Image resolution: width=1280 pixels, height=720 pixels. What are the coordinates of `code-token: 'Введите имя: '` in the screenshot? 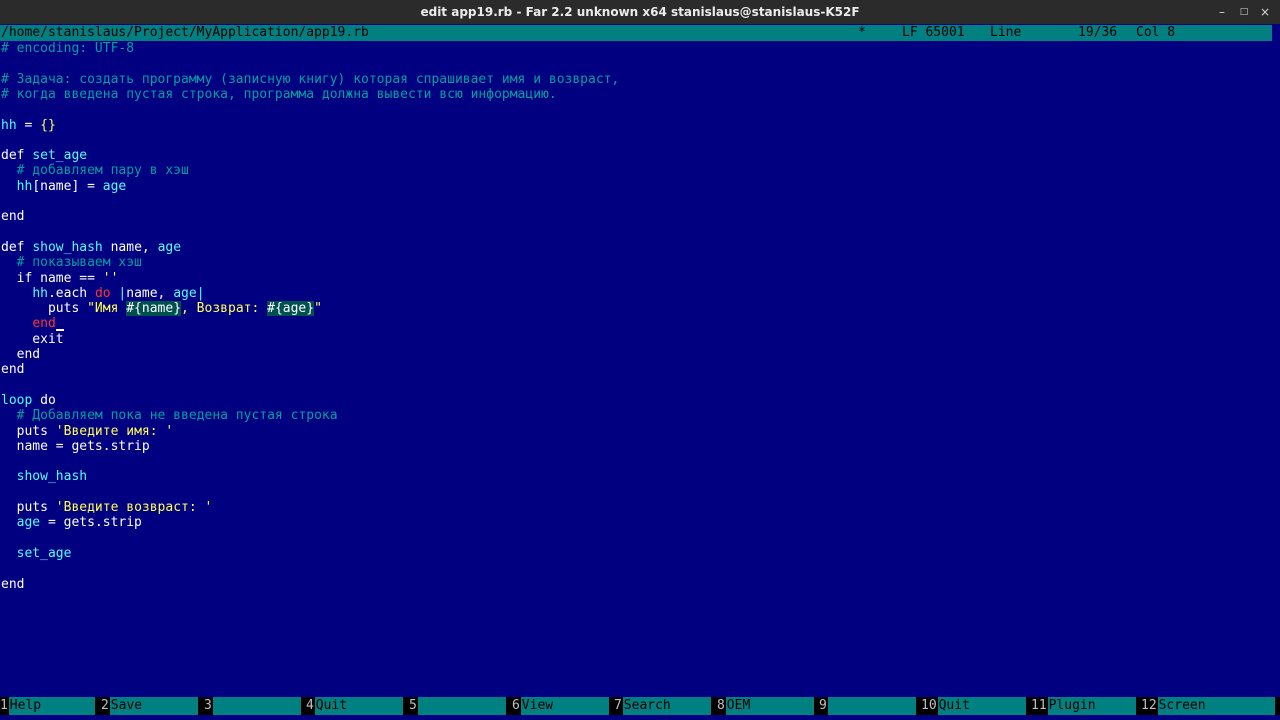 It's located at (114, 431).